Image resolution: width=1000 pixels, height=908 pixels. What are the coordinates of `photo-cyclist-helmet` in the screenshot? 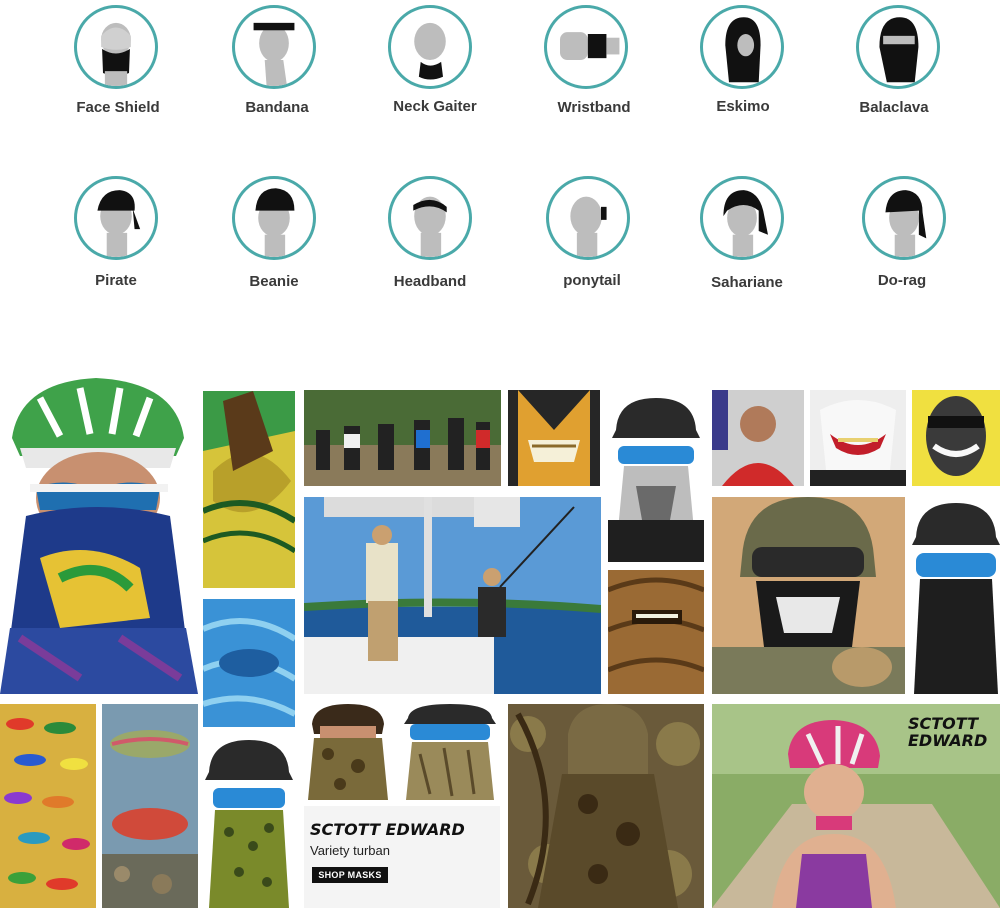 It's located at (99, 536).